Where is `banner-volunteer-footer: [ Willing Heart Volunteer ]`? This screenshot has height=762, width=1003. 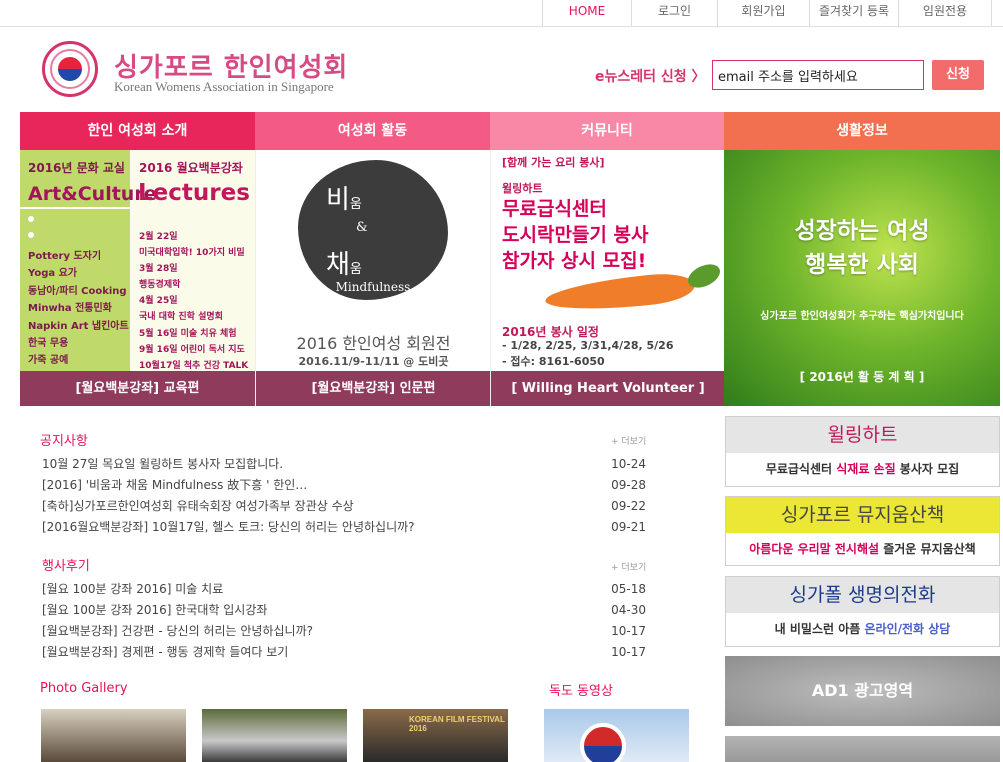
banner-volunteer-footer: [ Willing Heart Volunteer ] is located at coordinates (608, 388).